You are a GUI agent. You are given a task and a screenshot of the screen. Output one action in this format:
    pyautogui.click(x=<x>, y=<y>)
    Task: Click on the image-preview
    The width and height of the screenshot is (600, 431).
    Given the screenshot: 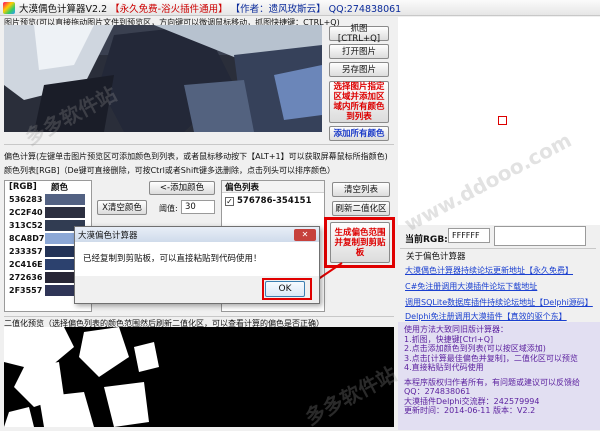 What is the action you would take?
    pyautogui.click(x=163, y=78)
    